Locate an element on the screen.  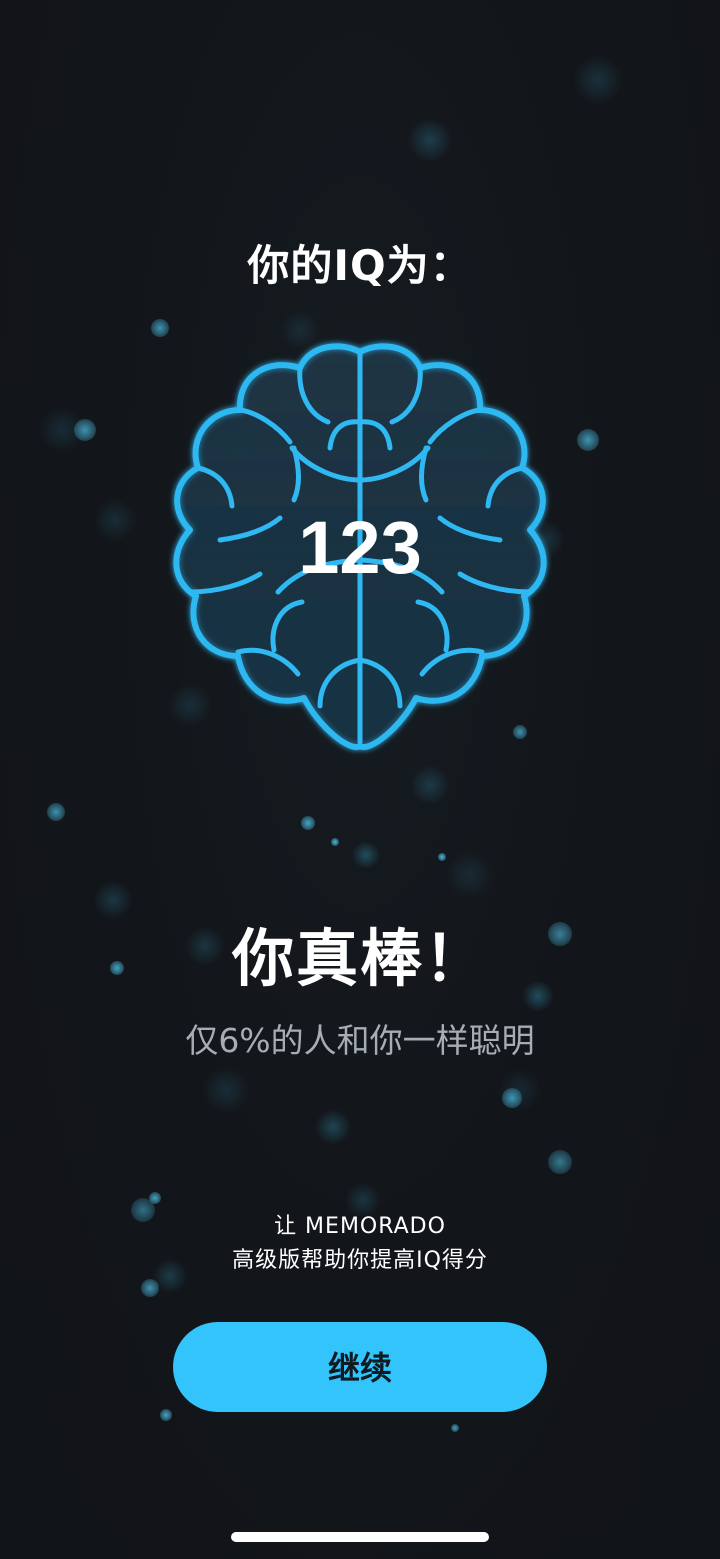
page-title: 你的IQ为： is located at coordinates (360, 265).